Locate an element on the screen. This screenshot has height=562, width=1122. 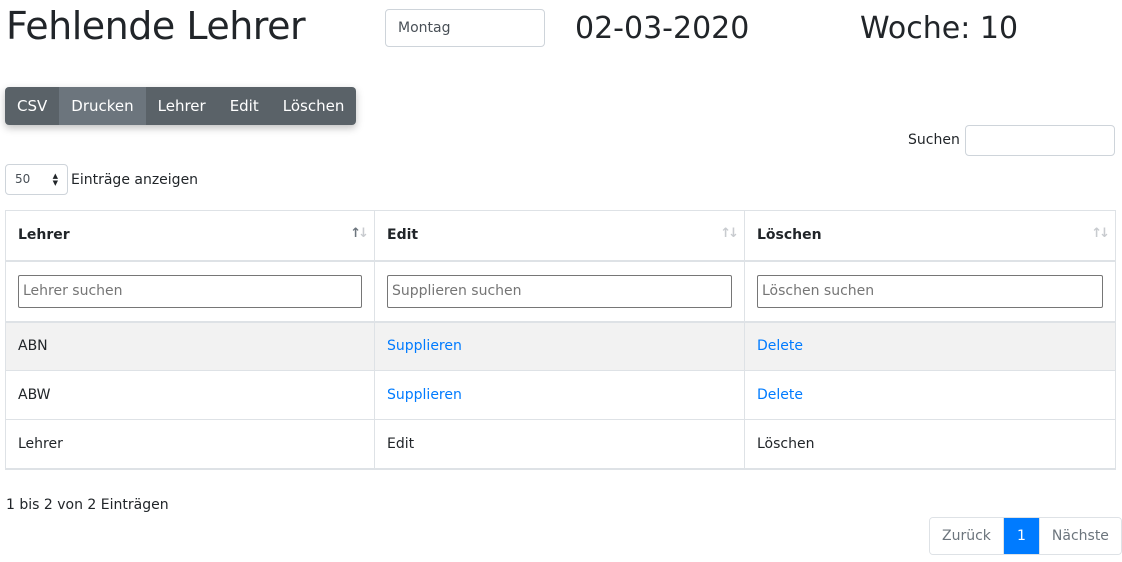
footer-cell-edit: Edit is located at coordinates (559, 444).